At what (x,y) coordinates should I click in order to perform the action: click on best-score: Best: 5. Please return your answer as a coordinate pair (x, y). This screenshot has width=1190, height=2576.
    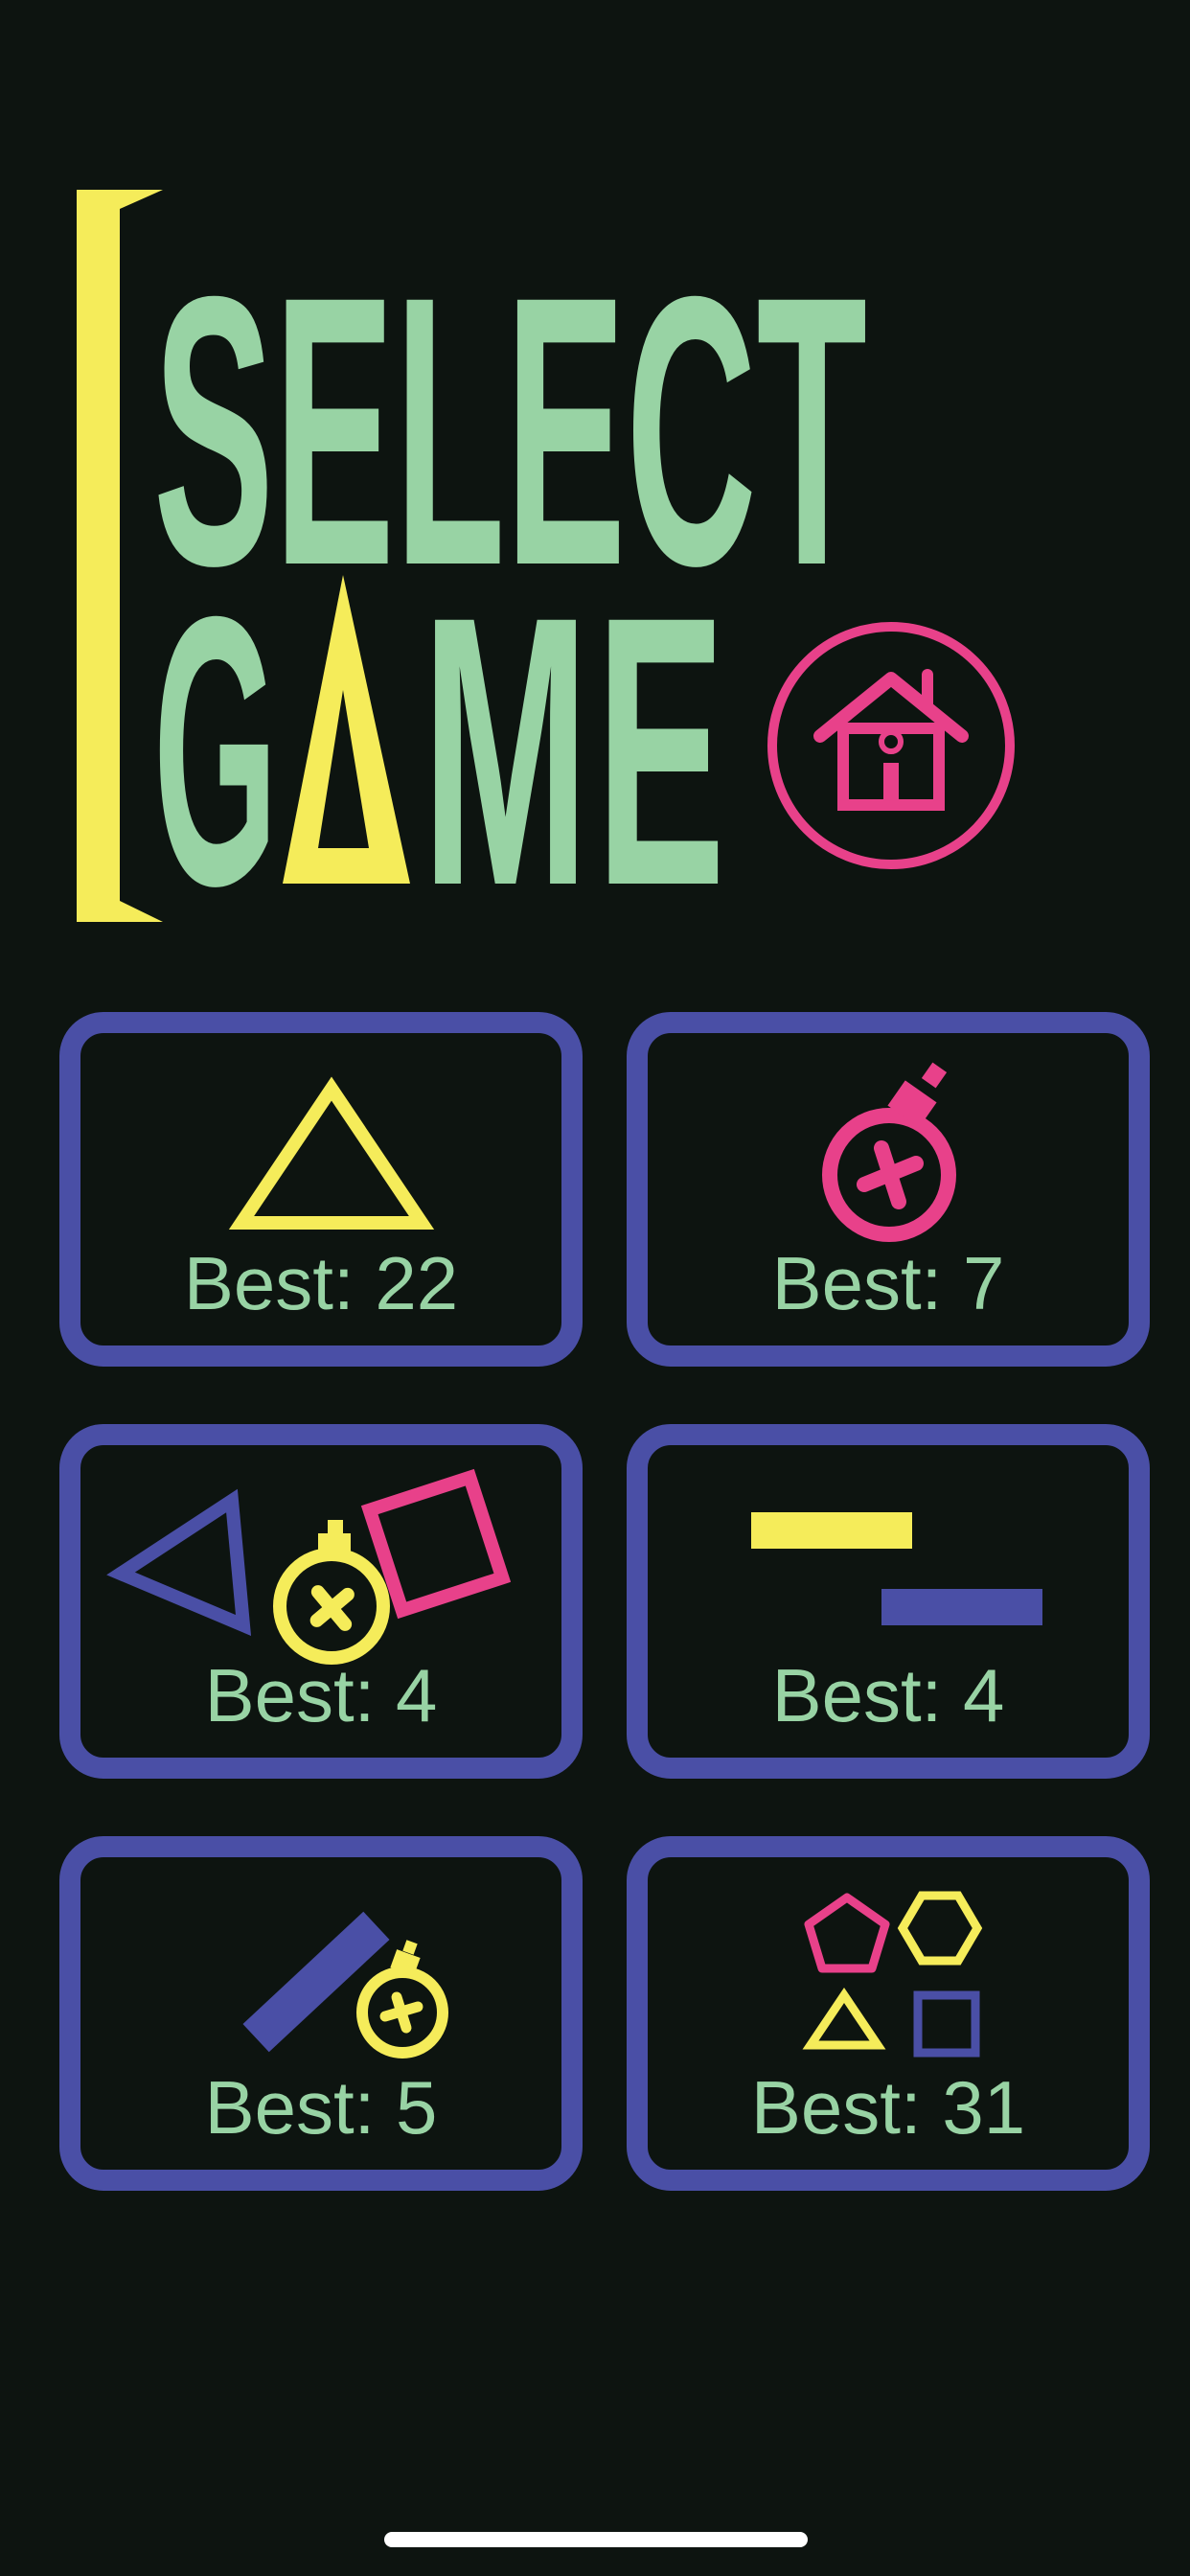
    Looking at the image, I should click on (321, 2107).